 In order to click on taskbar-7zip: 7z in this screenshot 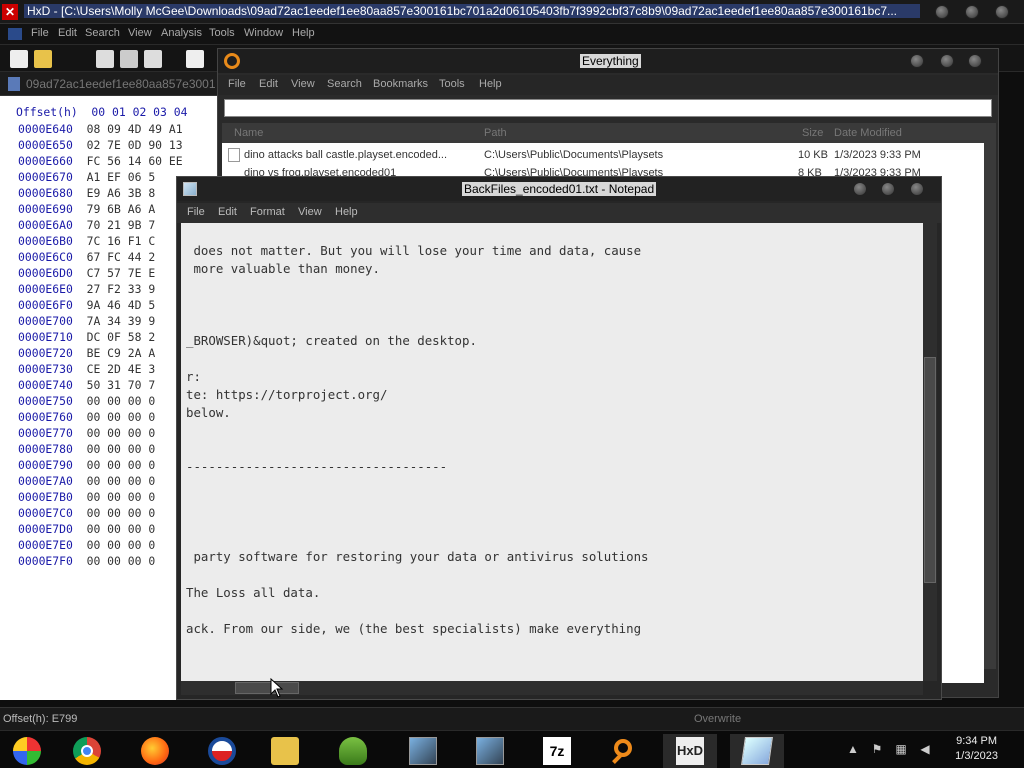, I will do `click(557, 751)`.